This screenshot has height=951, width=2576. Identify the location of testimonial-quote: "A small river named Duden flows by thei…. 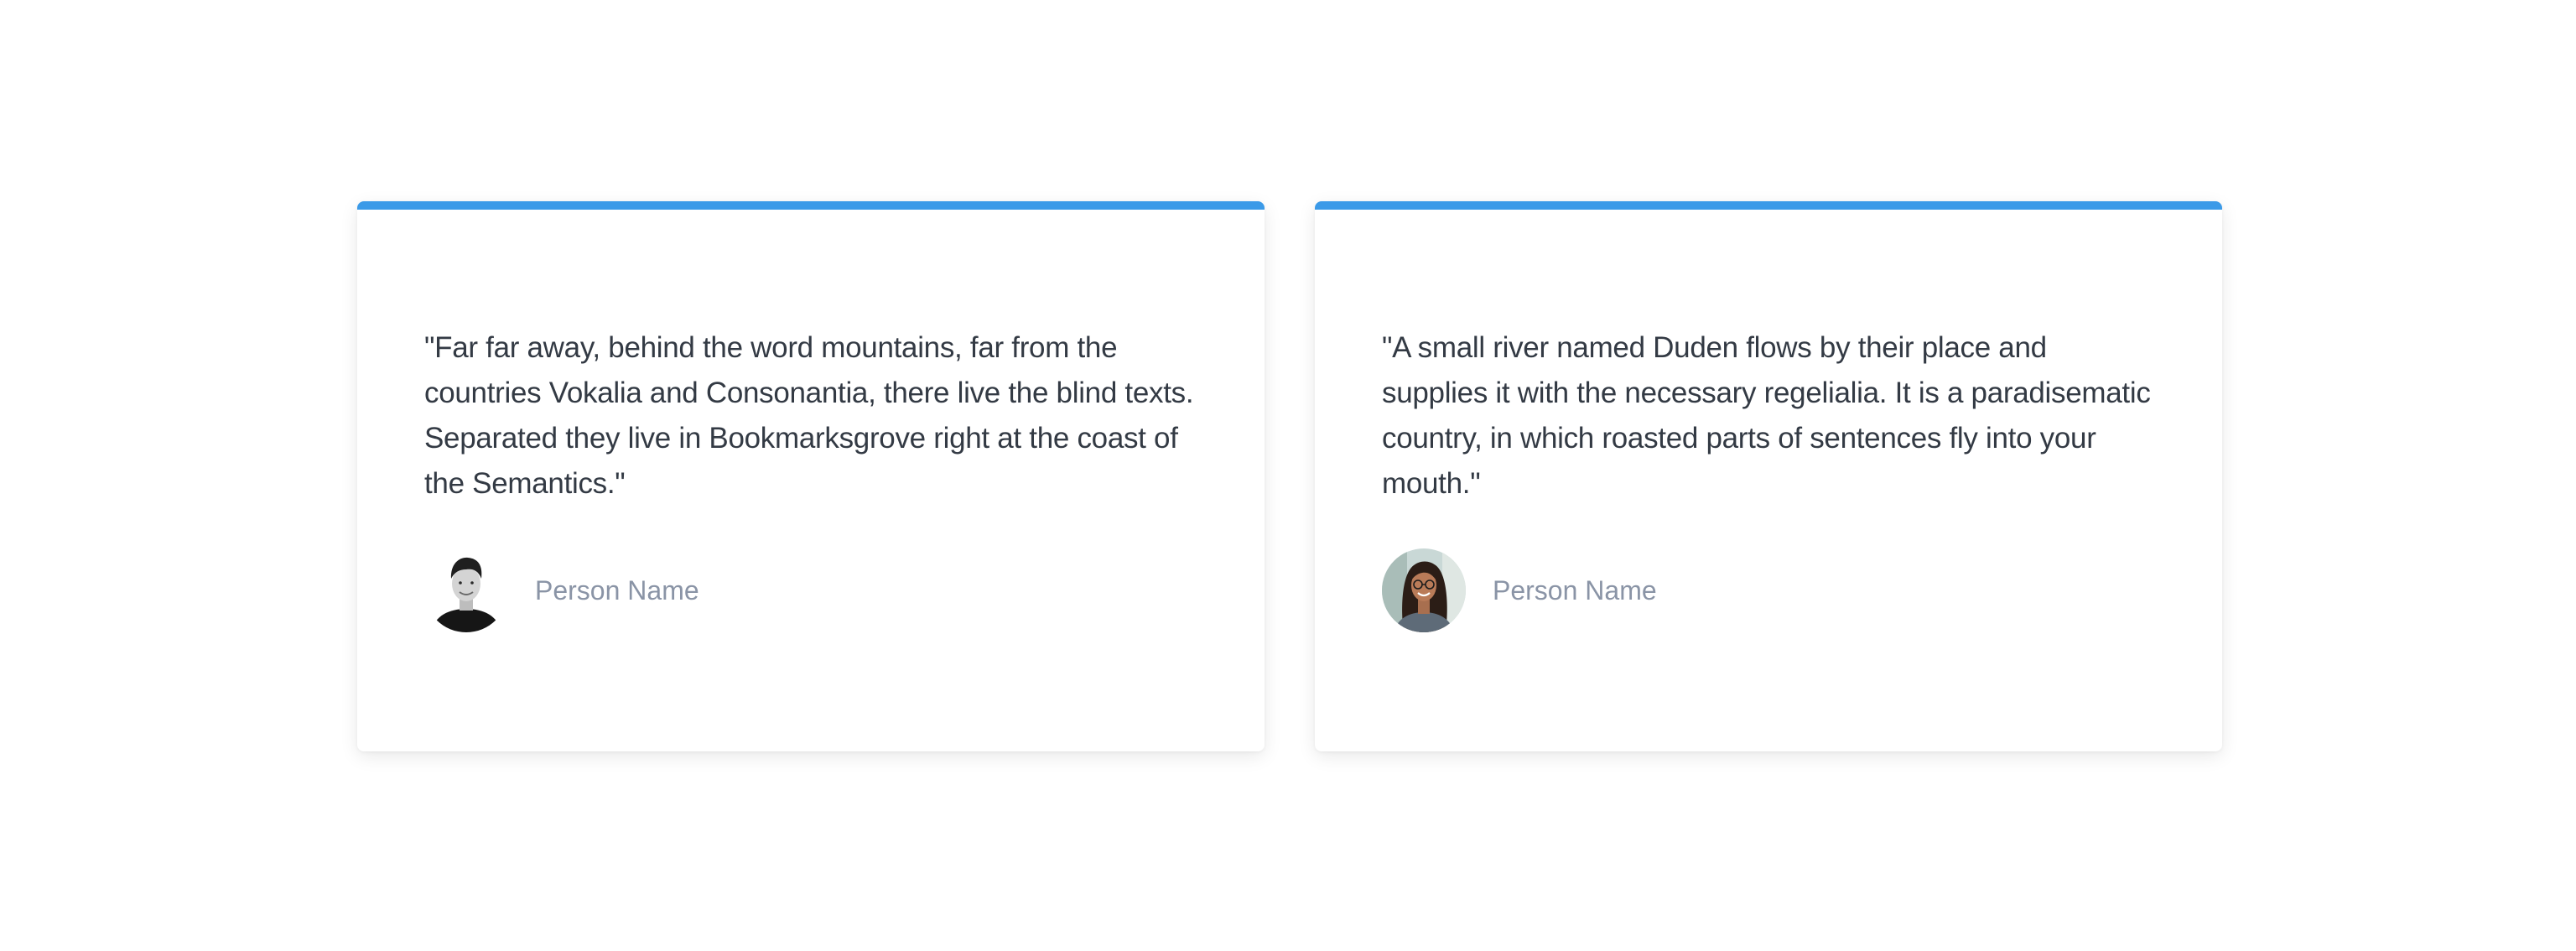
(1766, 415).